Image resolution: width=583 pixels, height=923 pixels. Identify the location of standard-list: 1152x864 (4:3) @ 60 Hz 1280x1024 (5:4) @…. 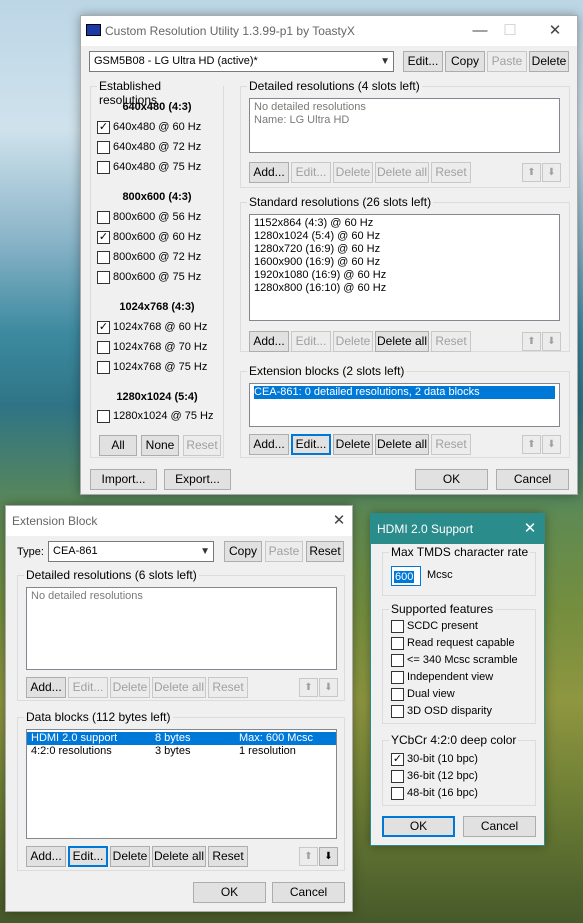
(404, 267).